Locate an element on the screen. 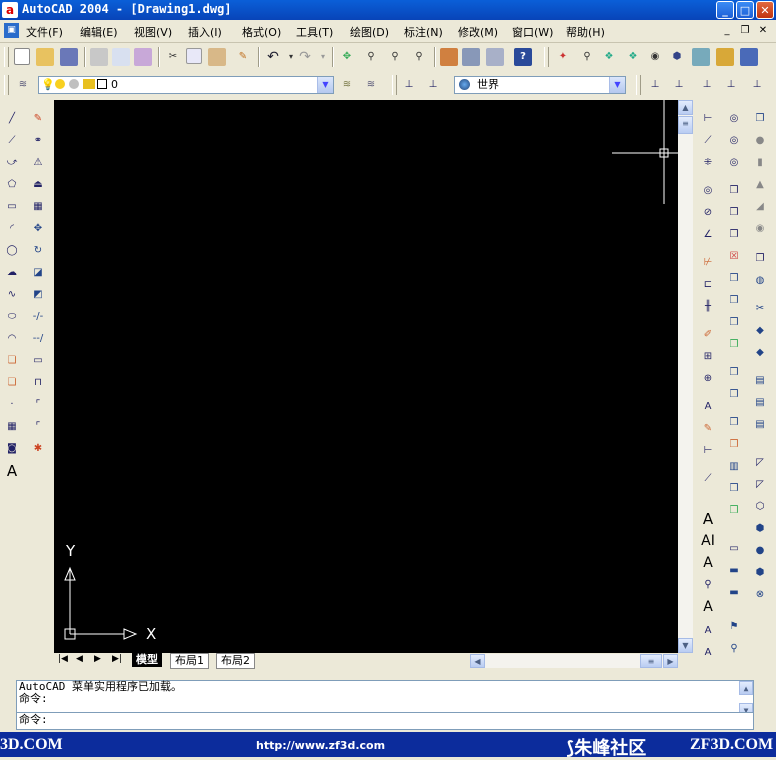  meet-now-icon: ◉ is located at coordinates (655, 57).